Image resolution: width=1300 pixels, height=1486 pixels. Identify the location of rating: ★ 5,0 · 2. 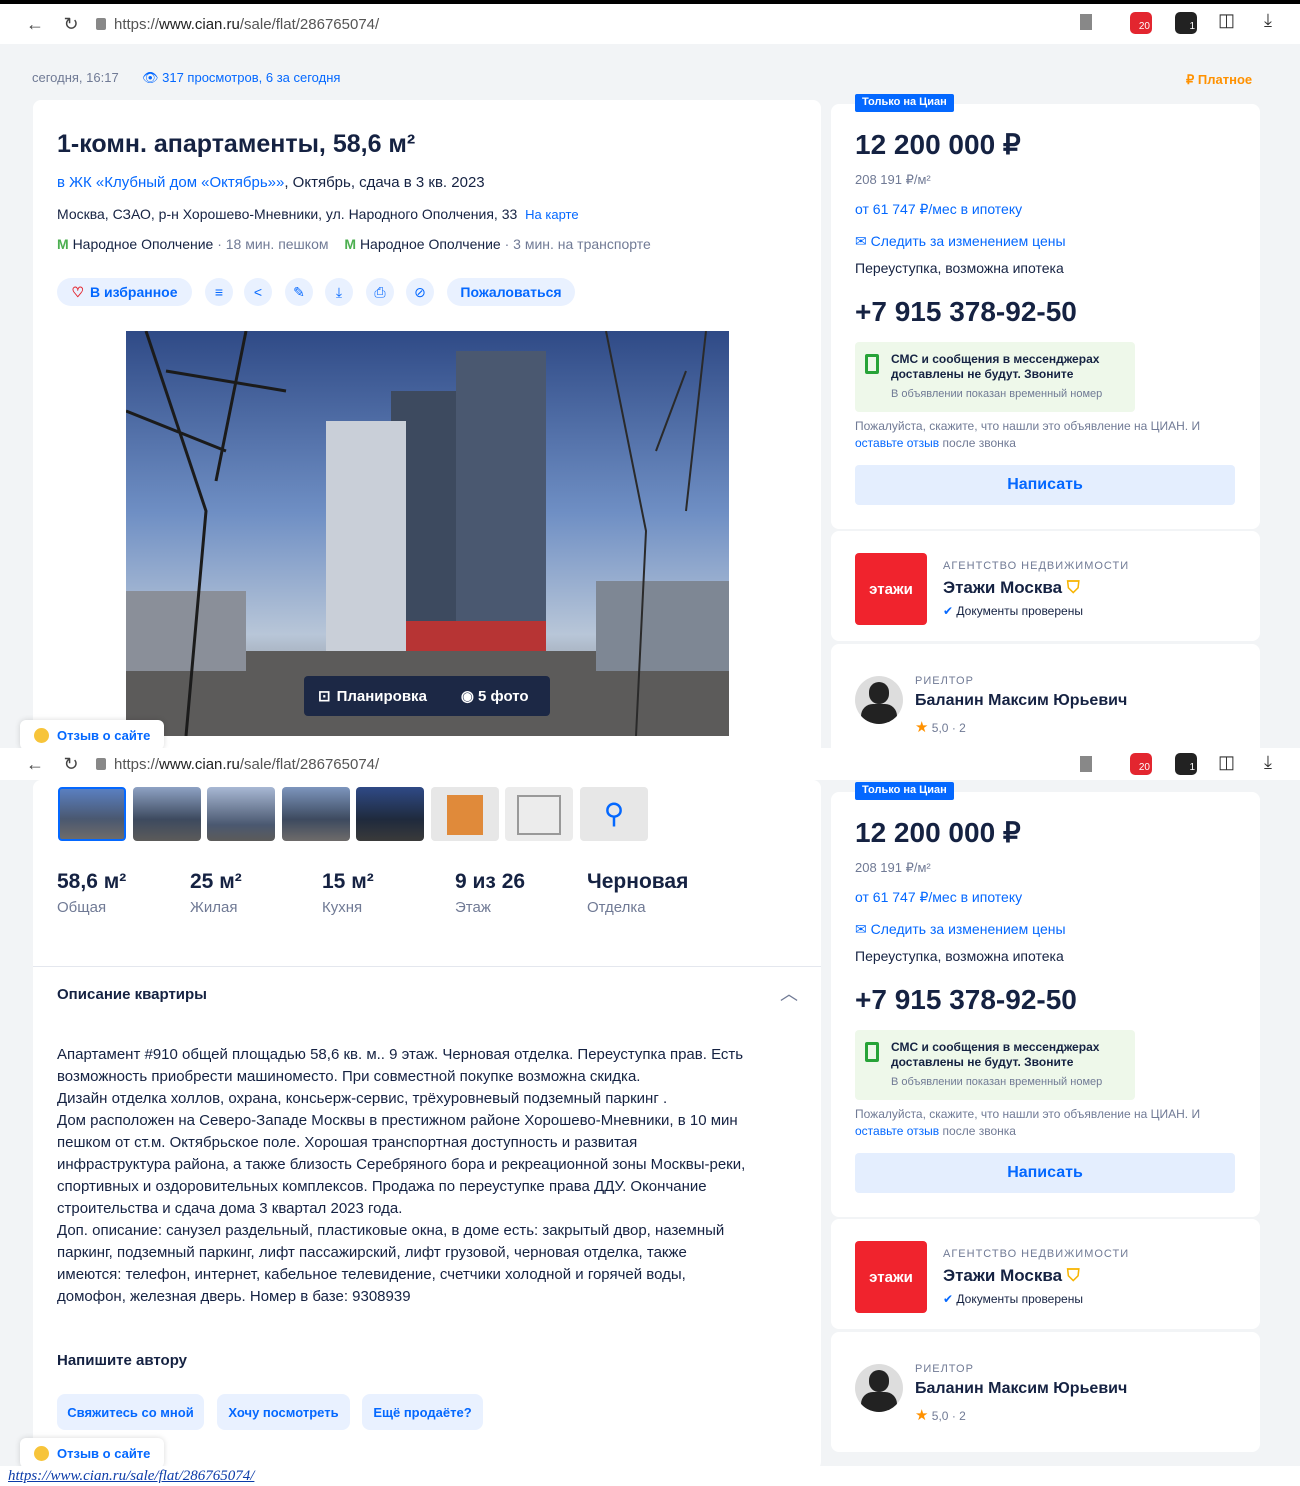
(940, 727).